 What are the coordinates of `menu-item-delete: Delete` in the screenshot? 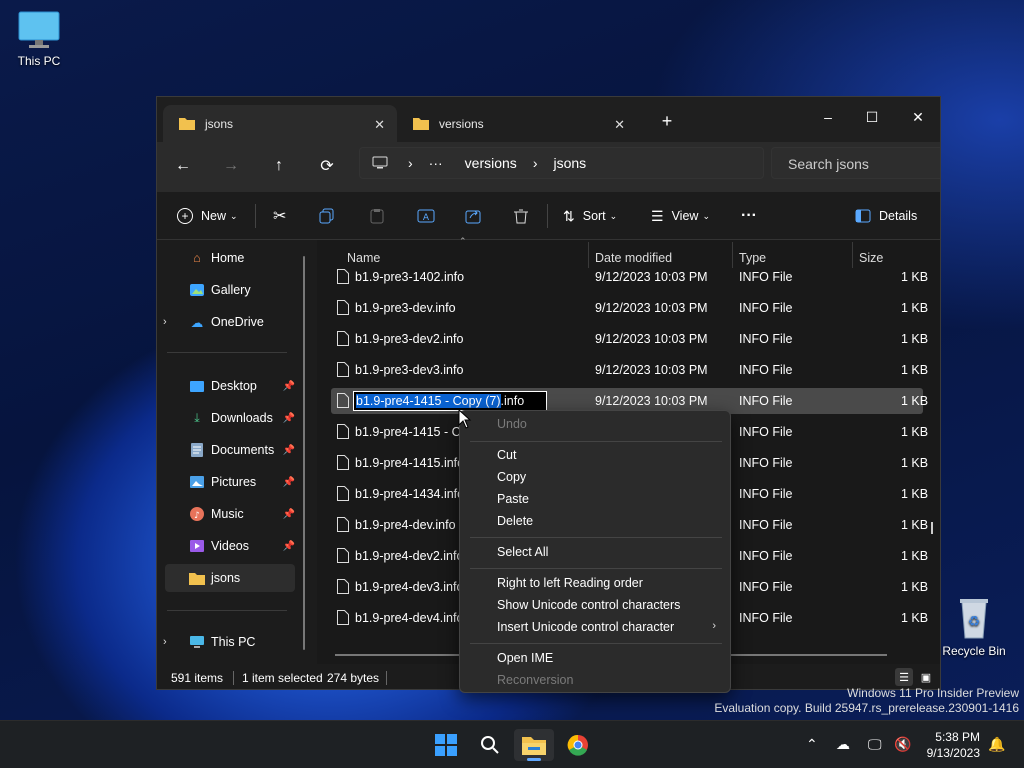 It's located at (515, 521).